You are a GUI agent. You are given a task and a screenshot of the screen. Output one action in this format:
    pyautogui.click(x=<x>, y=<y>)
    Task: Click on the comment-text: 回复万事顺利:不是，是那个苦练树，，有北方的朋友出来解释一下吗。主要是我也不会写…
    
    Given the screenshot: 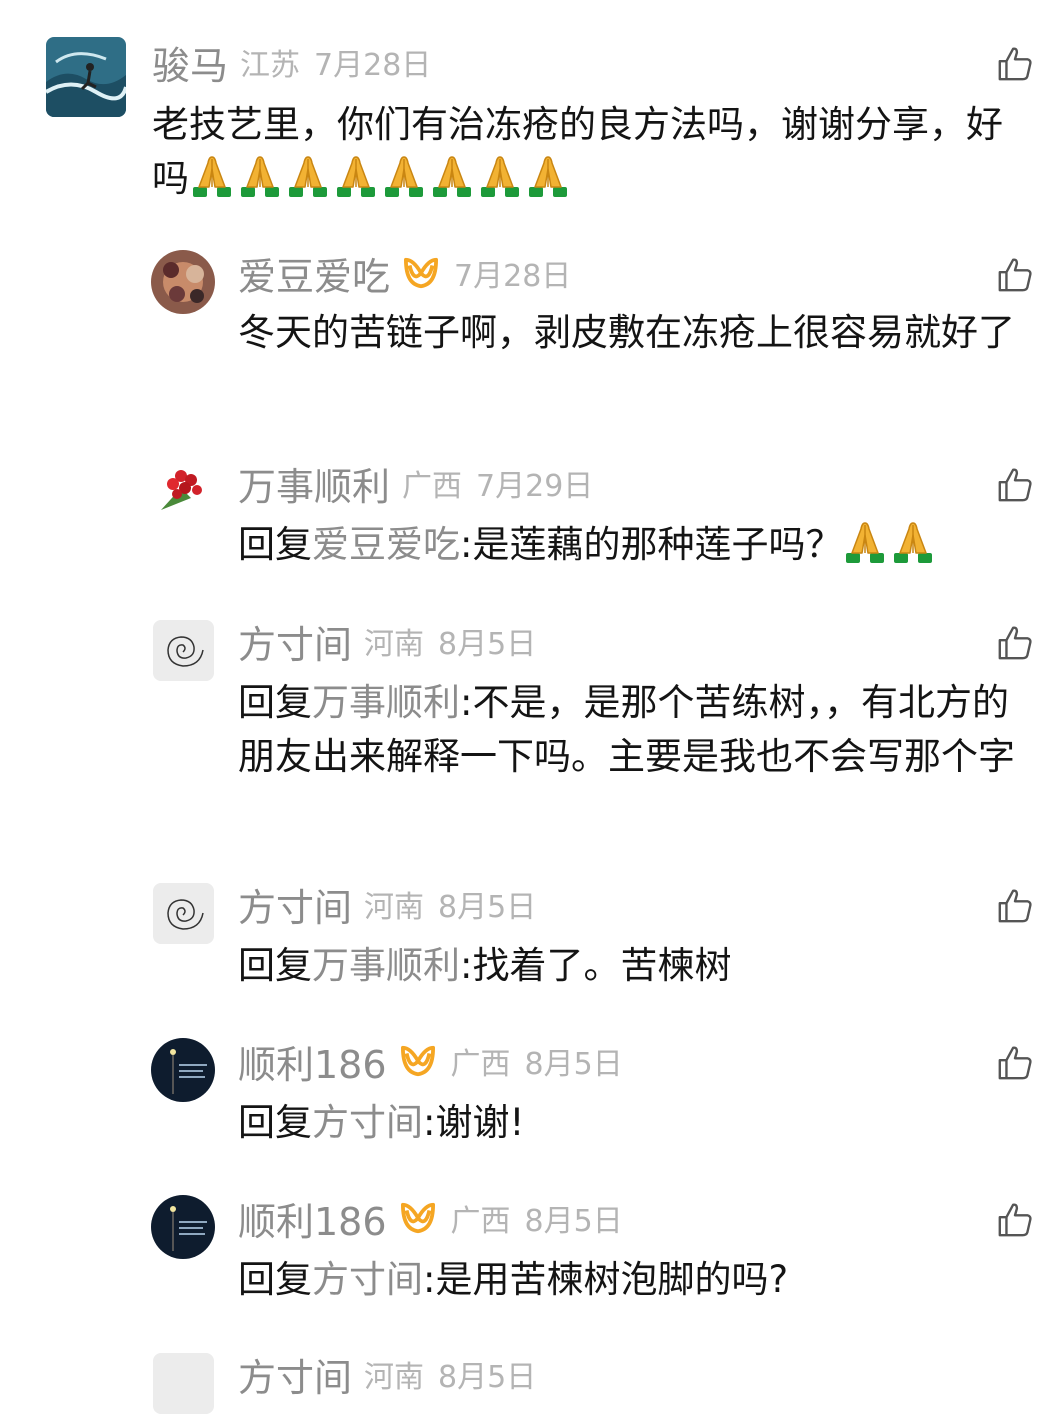 What is the action you would take?
    pyautogui.click(x=638, y=730)
    